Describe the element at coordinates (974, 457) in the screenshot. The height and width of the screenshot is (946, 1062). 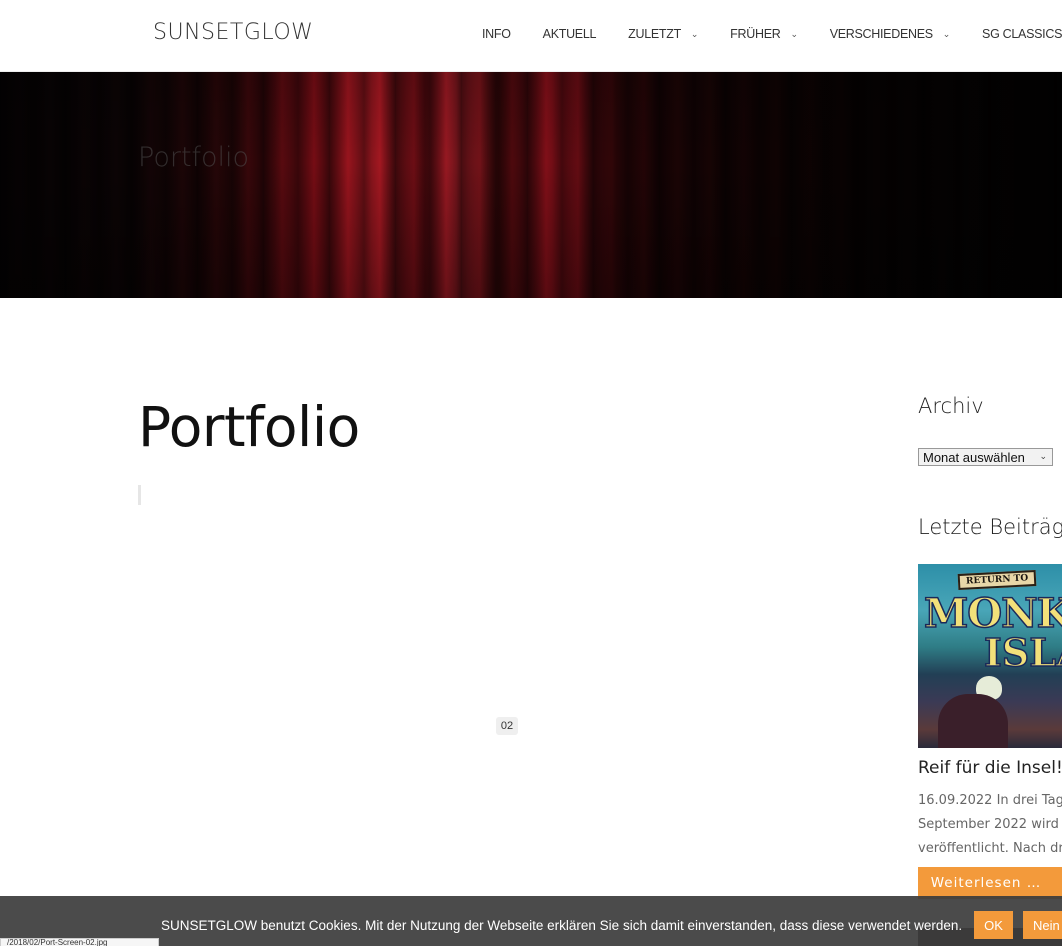
I see `archive-select-value: Monat auswählen` at that location.